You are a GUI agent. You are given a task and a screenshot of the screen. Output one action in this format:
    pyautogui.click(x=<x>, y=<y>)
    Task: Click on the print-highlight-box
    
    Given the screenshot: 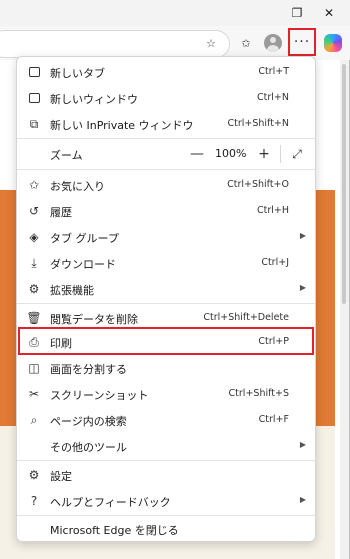 What is the action you would take?
    pyautogui.click(x=166, y=341)
    